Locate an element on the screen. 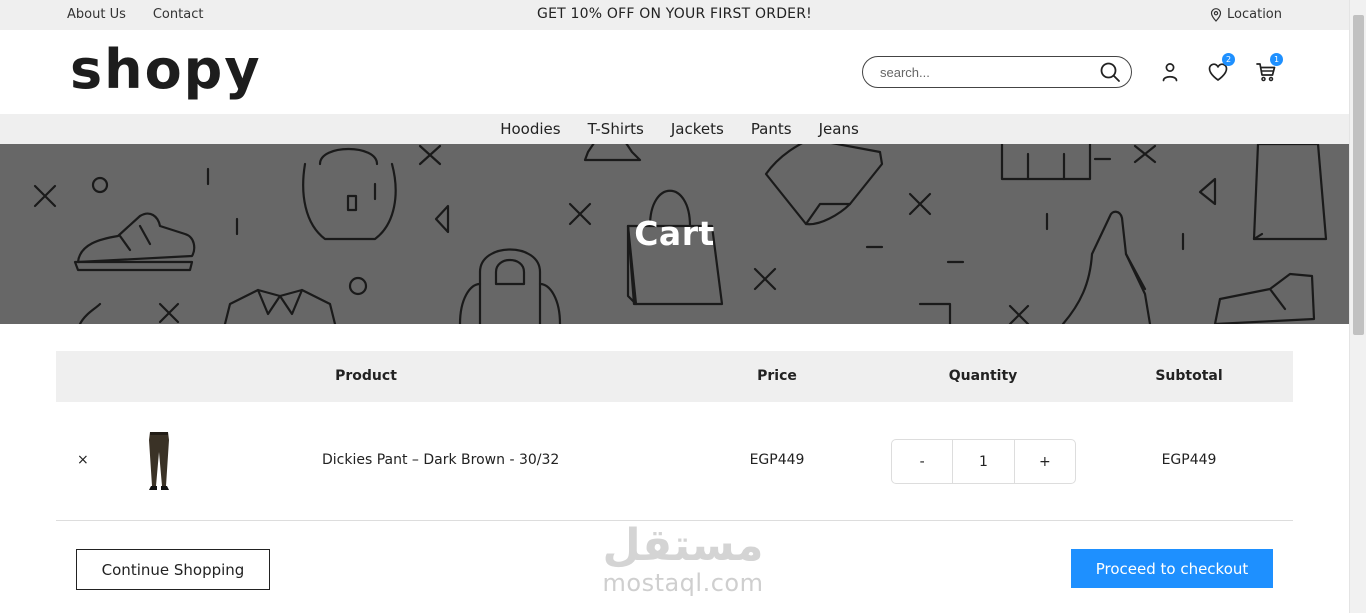  quantity-increase-button: + is located at coordinates (1045, 461).